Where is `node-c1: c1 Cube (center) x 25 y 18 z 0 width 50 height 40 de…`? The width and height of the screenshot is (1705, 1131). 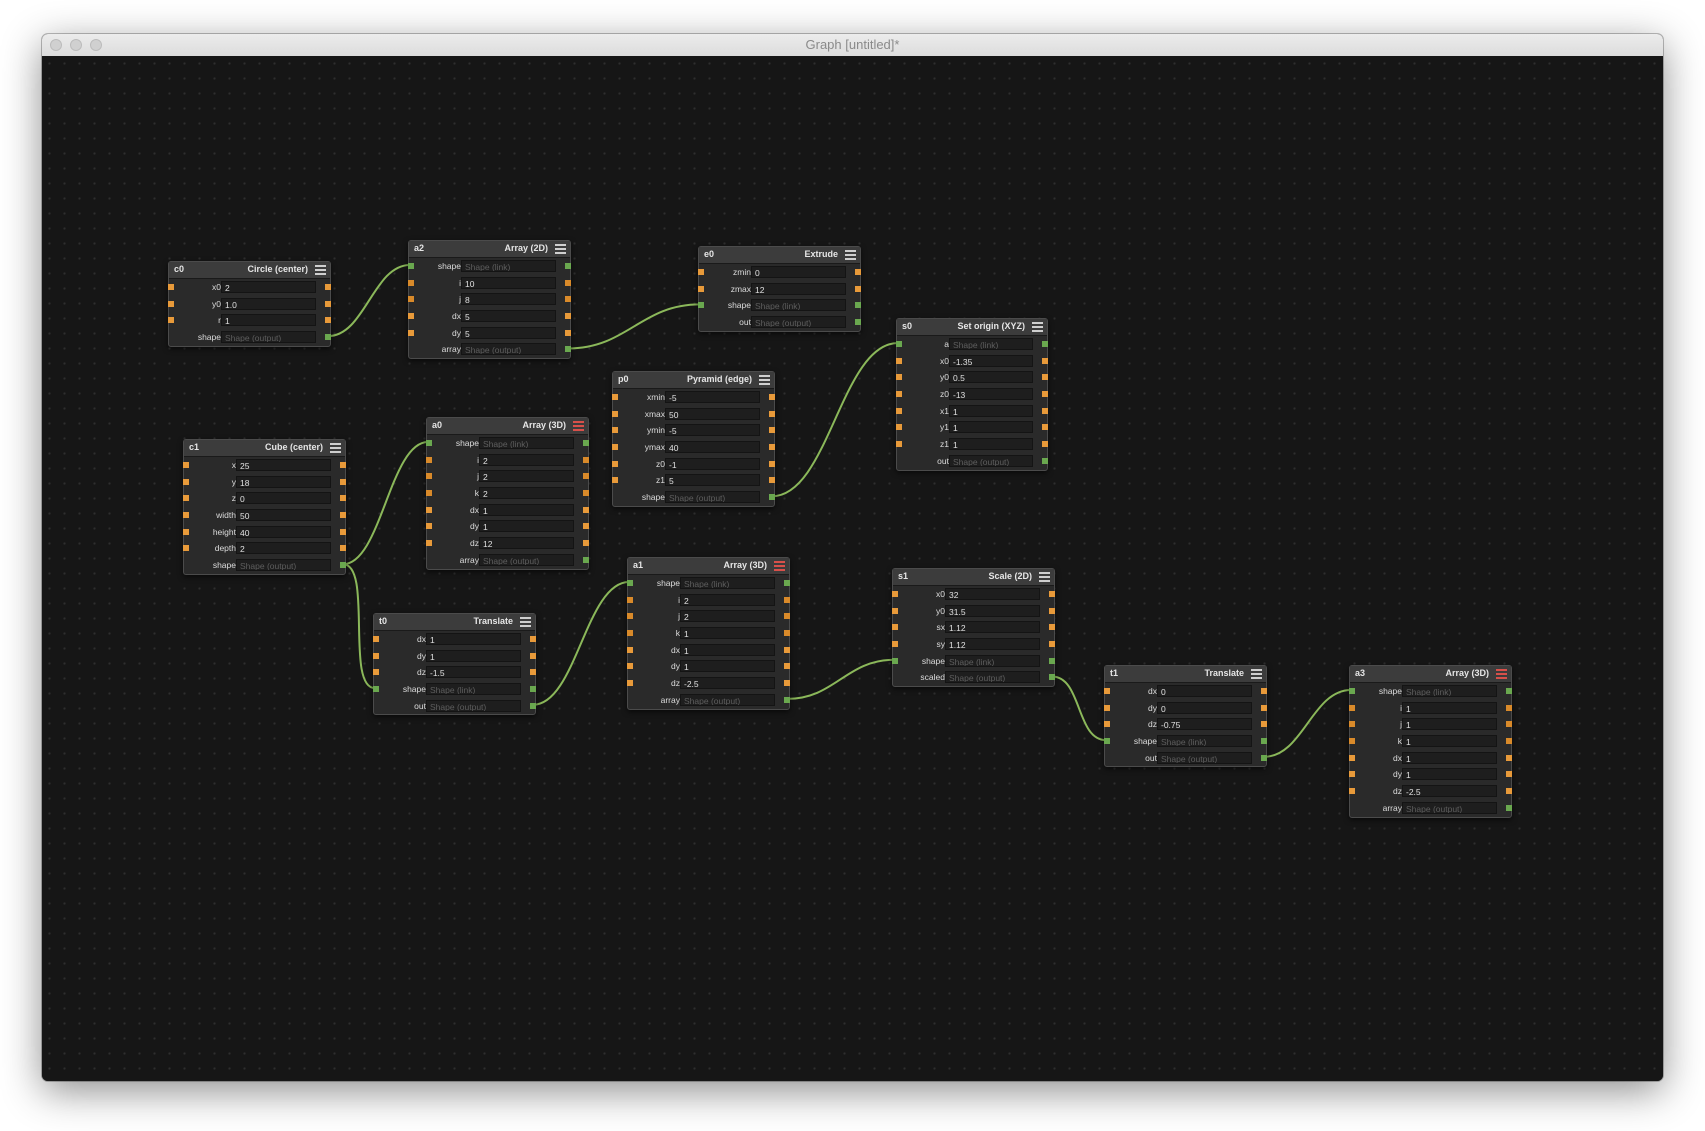
node-c1: c1 Cube (center) x 25 y 18 z 0 width 50 height 40 de… is located at coordinates (264, 507).